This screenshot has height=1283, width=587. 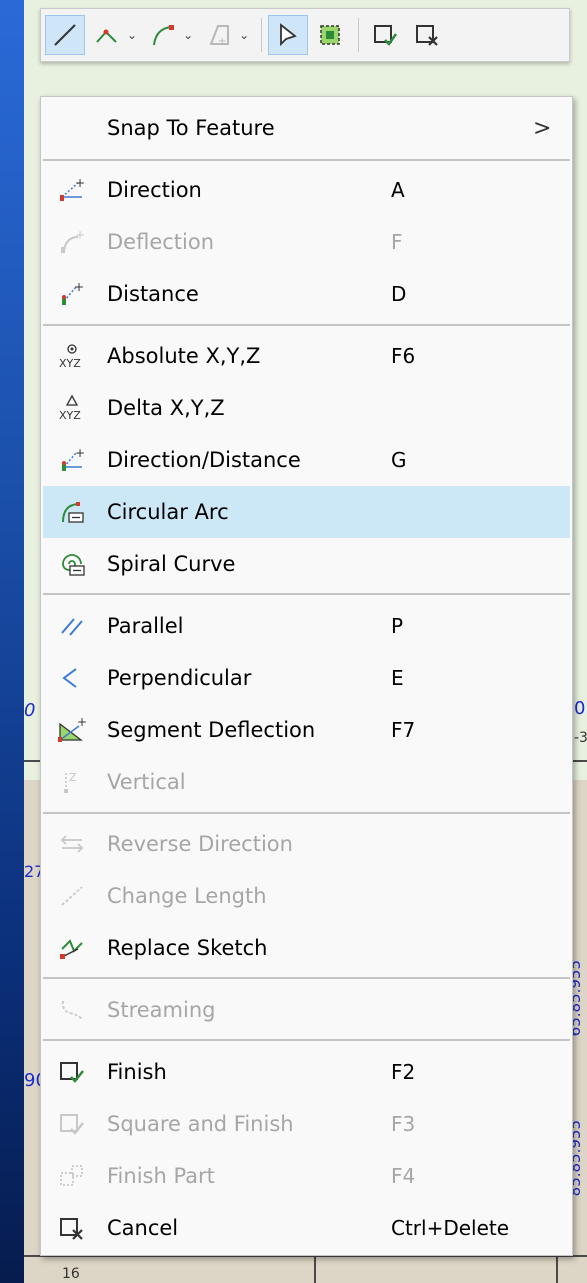 I want to click on select-arrow-icon, so click(x=289, y=35).